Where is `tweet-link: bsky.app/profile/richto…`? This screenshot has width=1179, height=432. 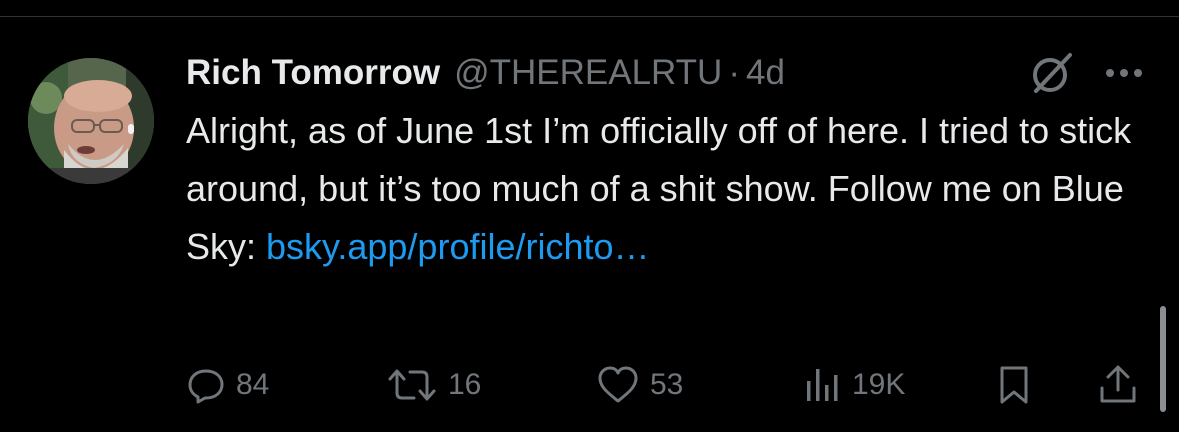 tweet-link: bsky.app/profile/richto… is located at coordinates (458, 246).